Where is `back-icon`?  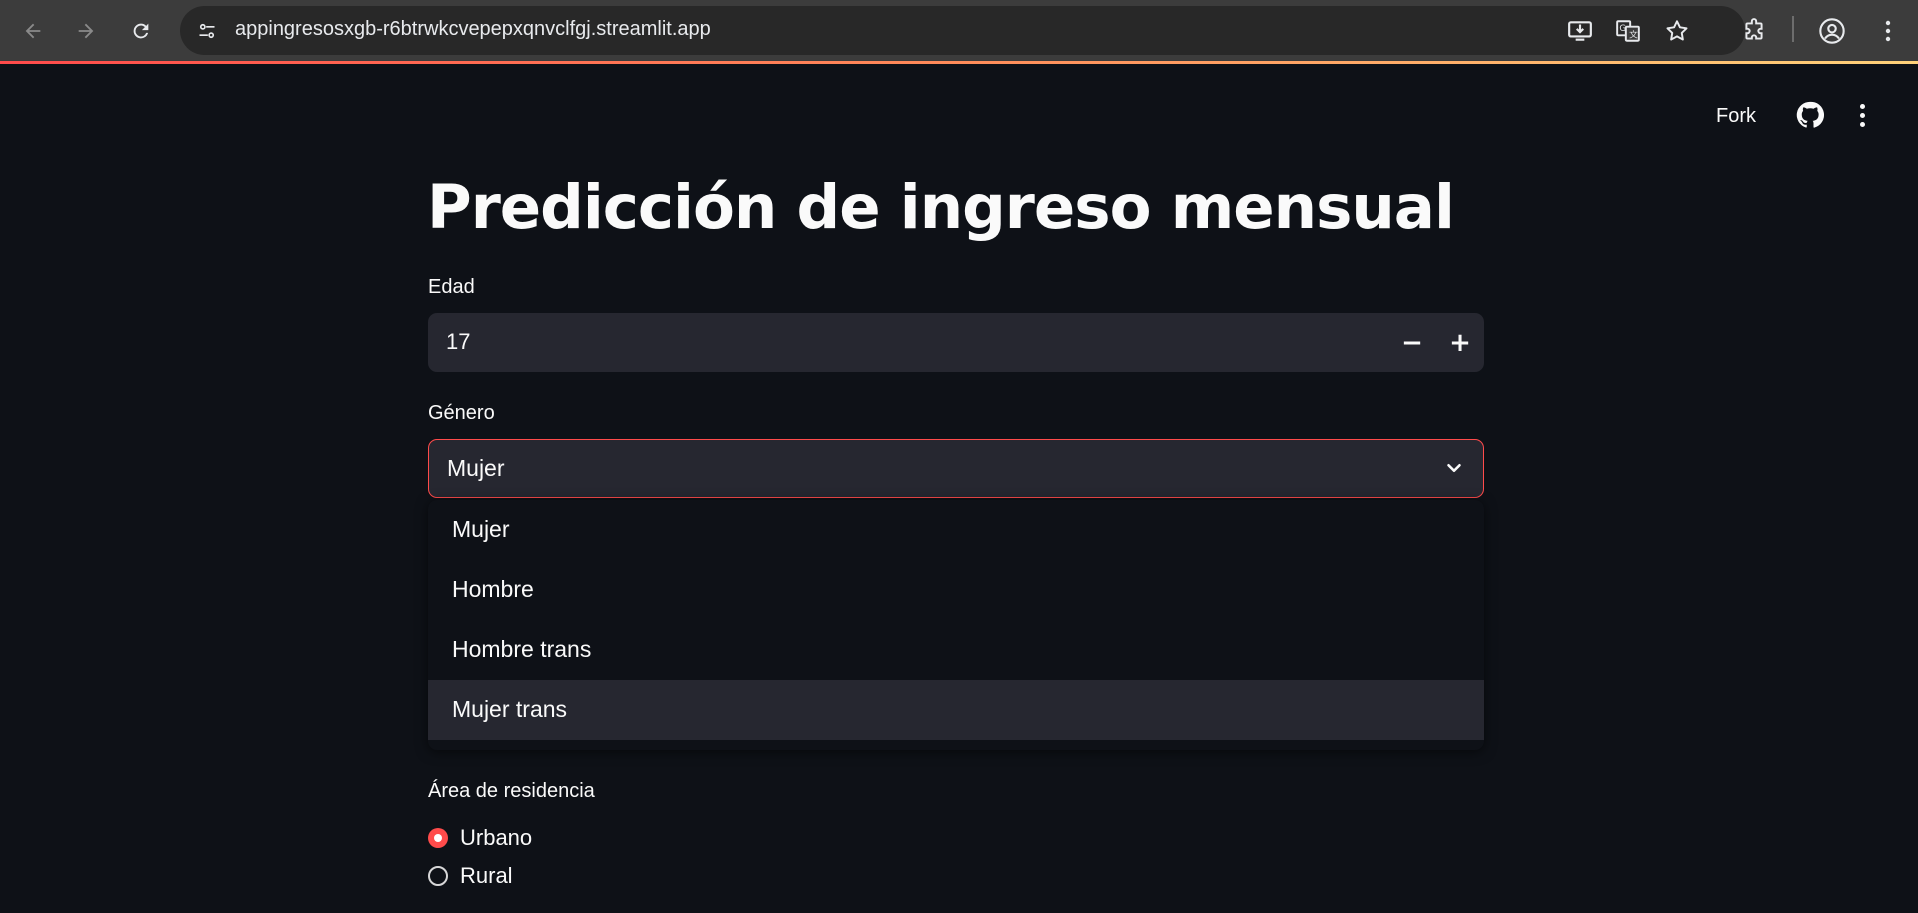
back-icon is located at coordinates (33, 31).